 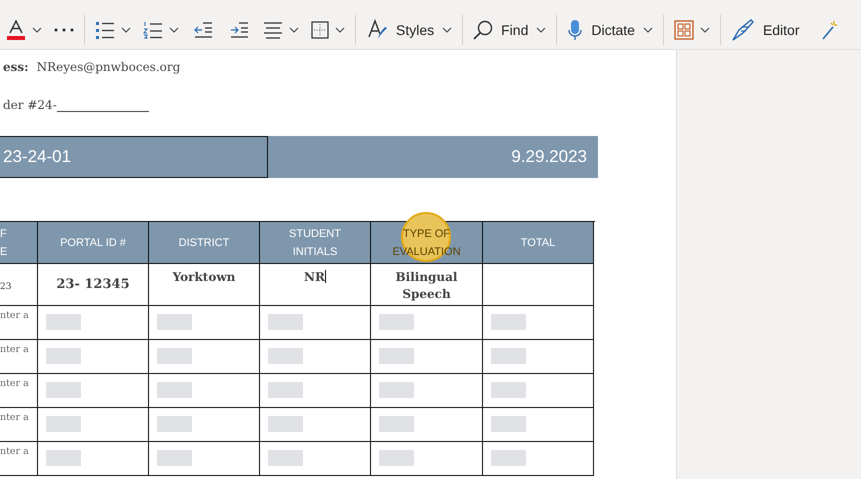 What do you see at coordinates (134, 157) in the screenshot?
I see `header-cell: 23-24-01` at bounding box center [134, 157].